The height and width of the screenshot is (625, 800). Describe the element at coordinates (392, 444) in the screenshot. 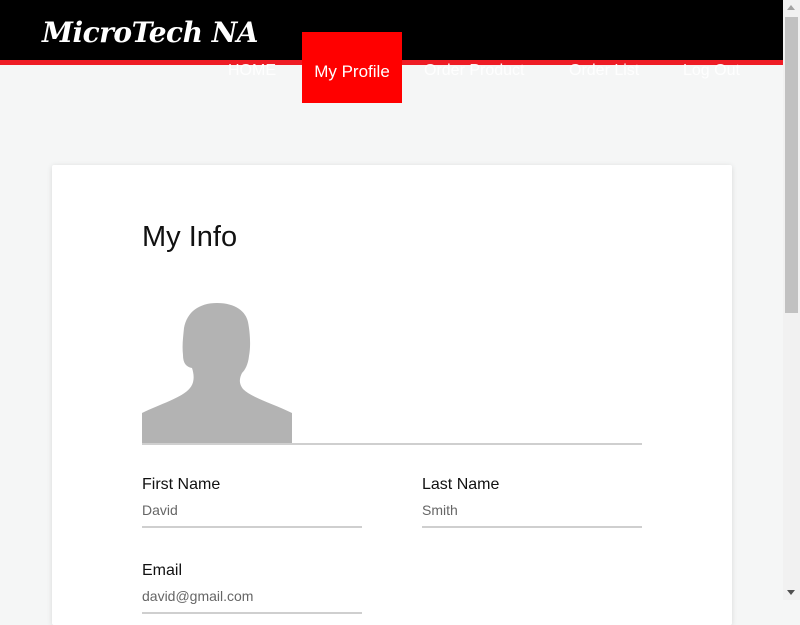

I see `avatar-divider` at that location.